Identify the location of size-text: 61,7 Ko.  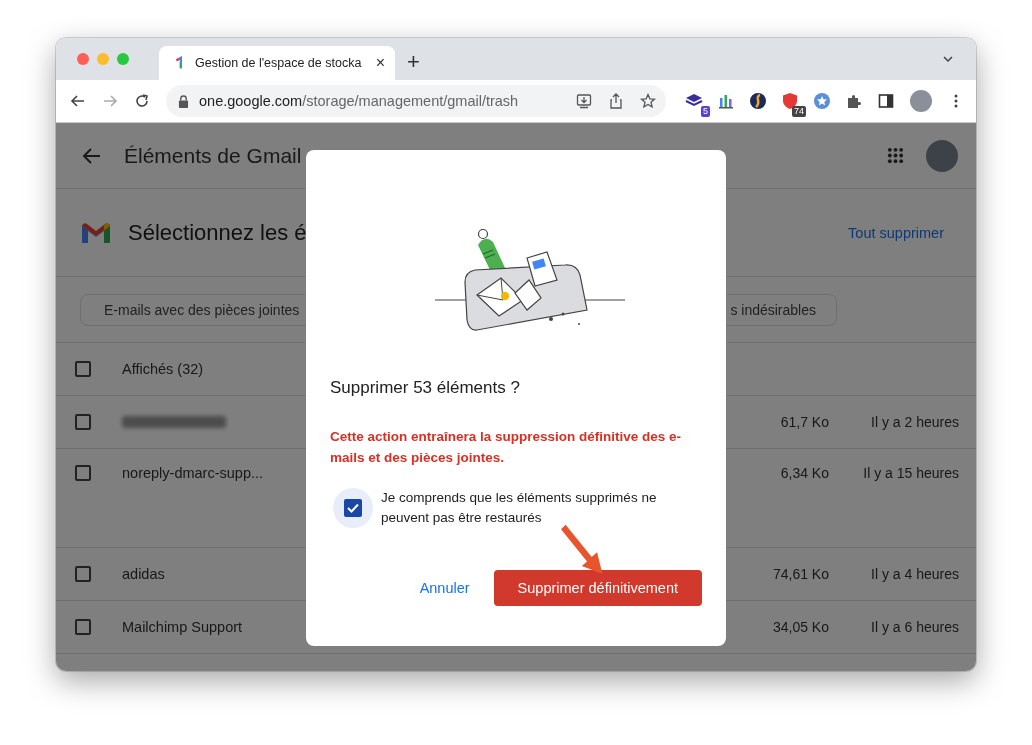
(804, 422).